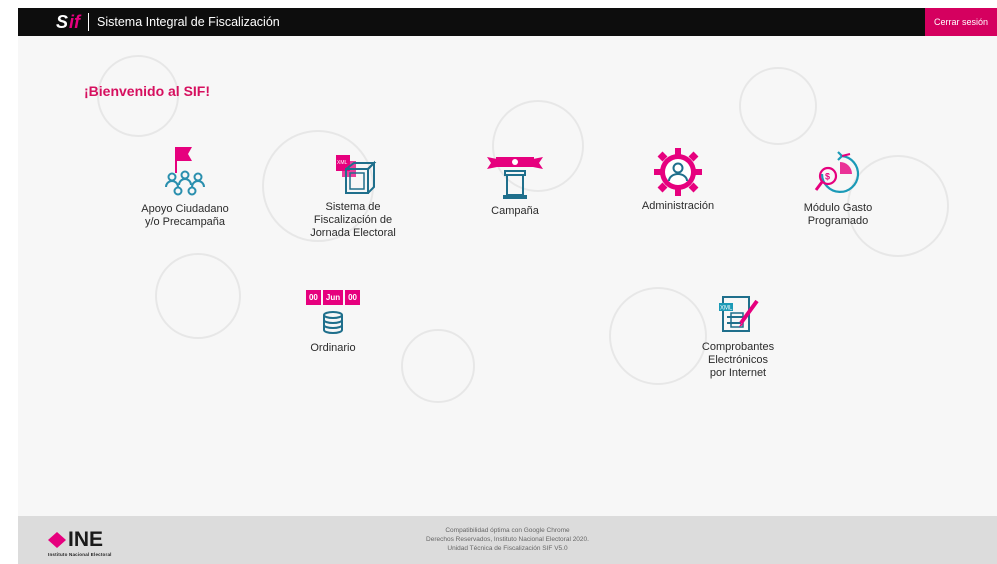 The height and width of the screenshot is (564, 997). I want to click on calendar-month: Jun, so click(333, 297).